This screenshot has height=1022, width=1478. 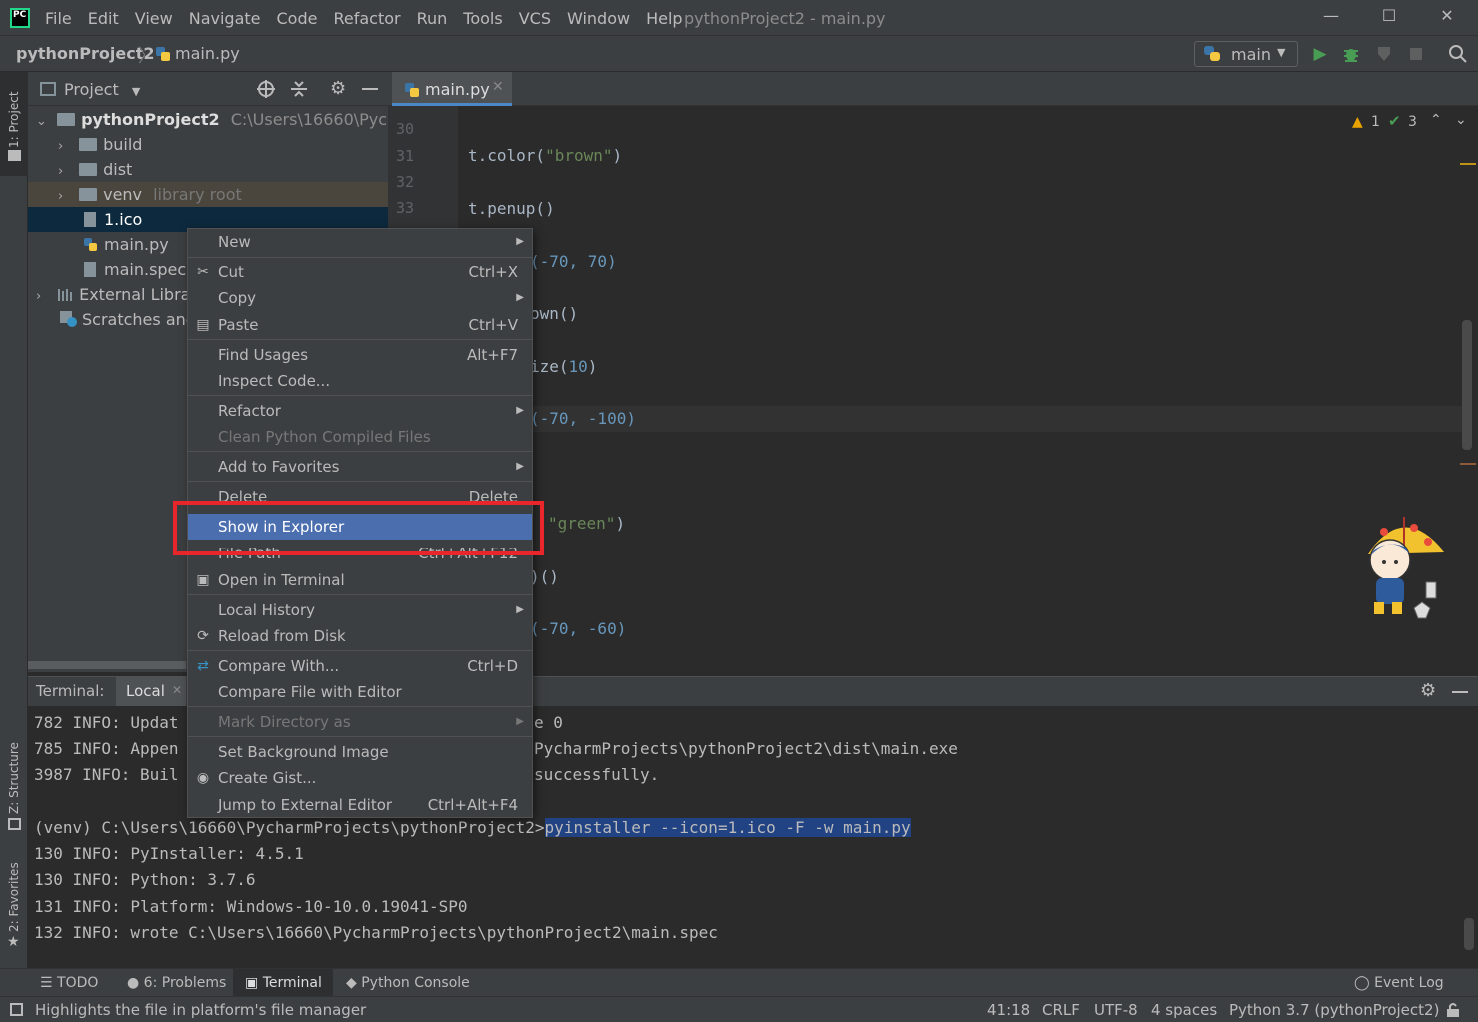 I want to click on menu-separator, so click(x=360, y=736).